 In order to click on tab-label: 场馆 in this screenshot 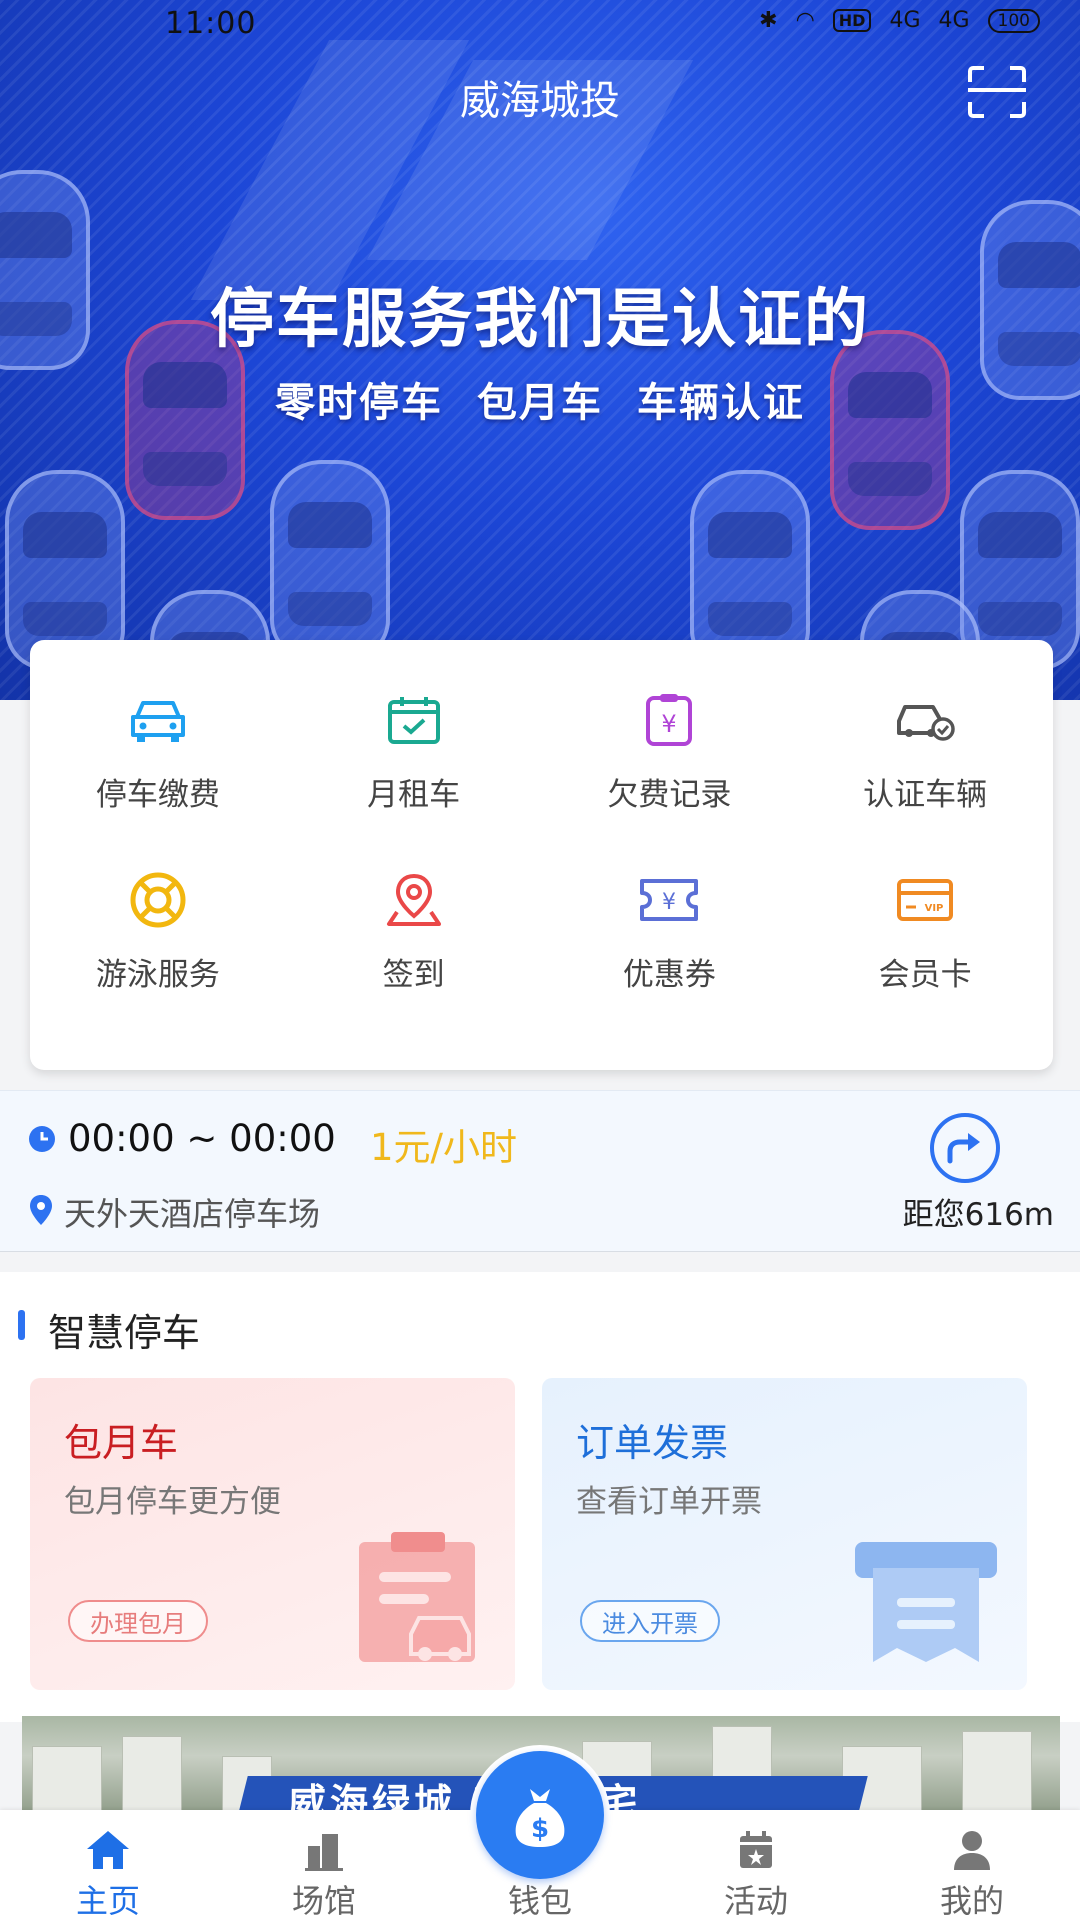, I will do `click(323, 1901)`.